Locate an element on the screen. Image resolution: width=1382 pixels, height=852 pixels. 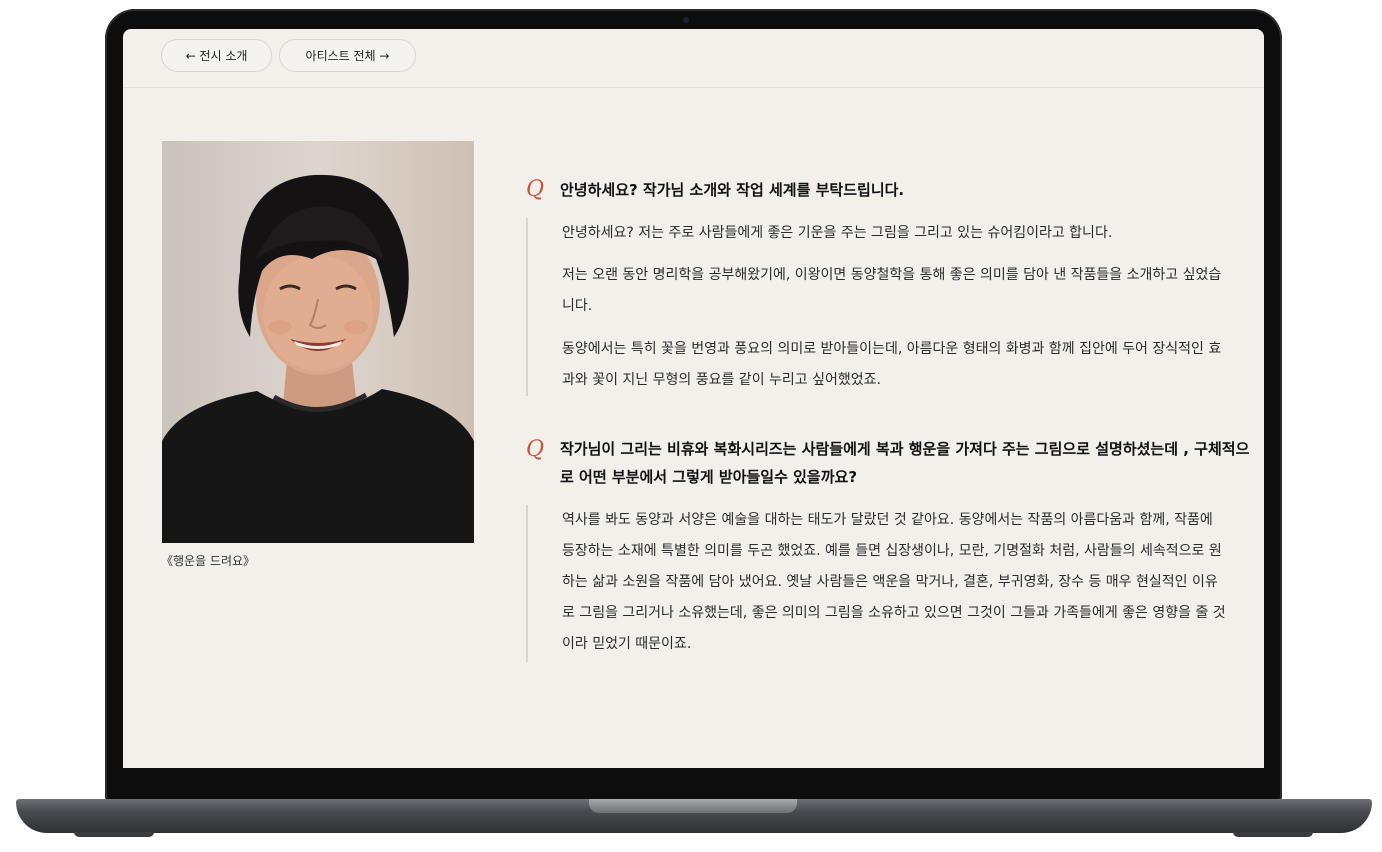
artist-portrait-image is located at coordinates (318, 342).